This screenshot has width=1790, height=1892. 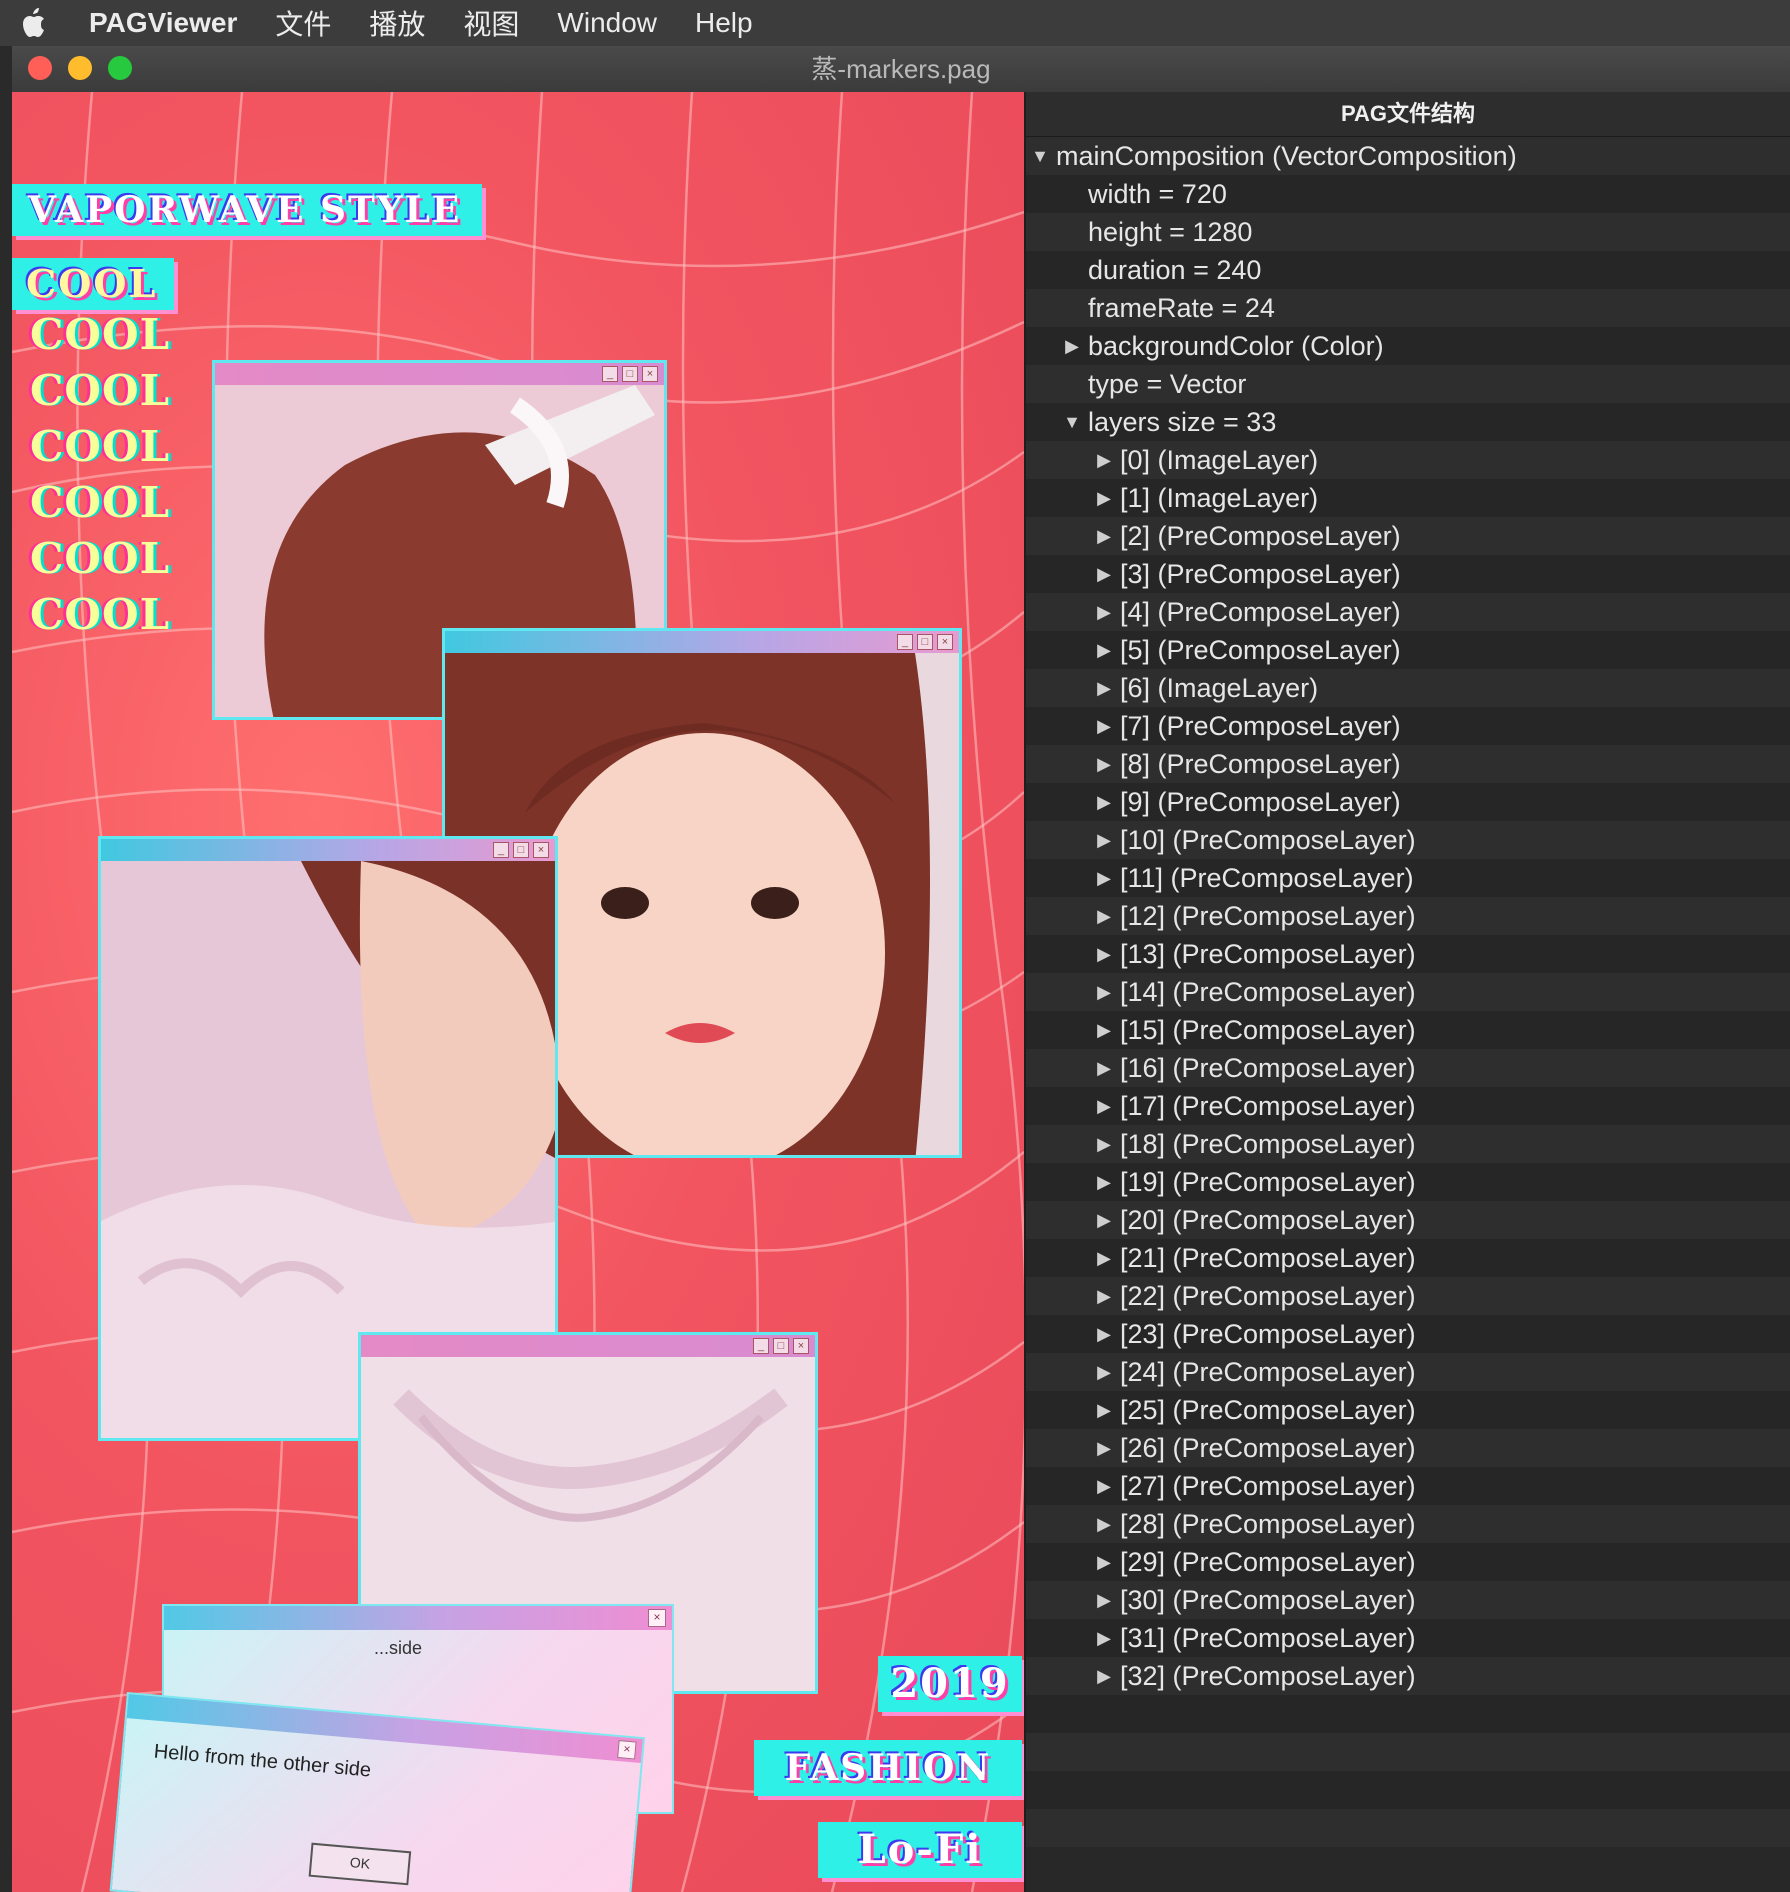 What do you see at coordinates (1408, 1334) in the screenshot?
I see `tree-row: ▶ [23] (PreComposeLayer)` at bounding box center [1408, 1334].